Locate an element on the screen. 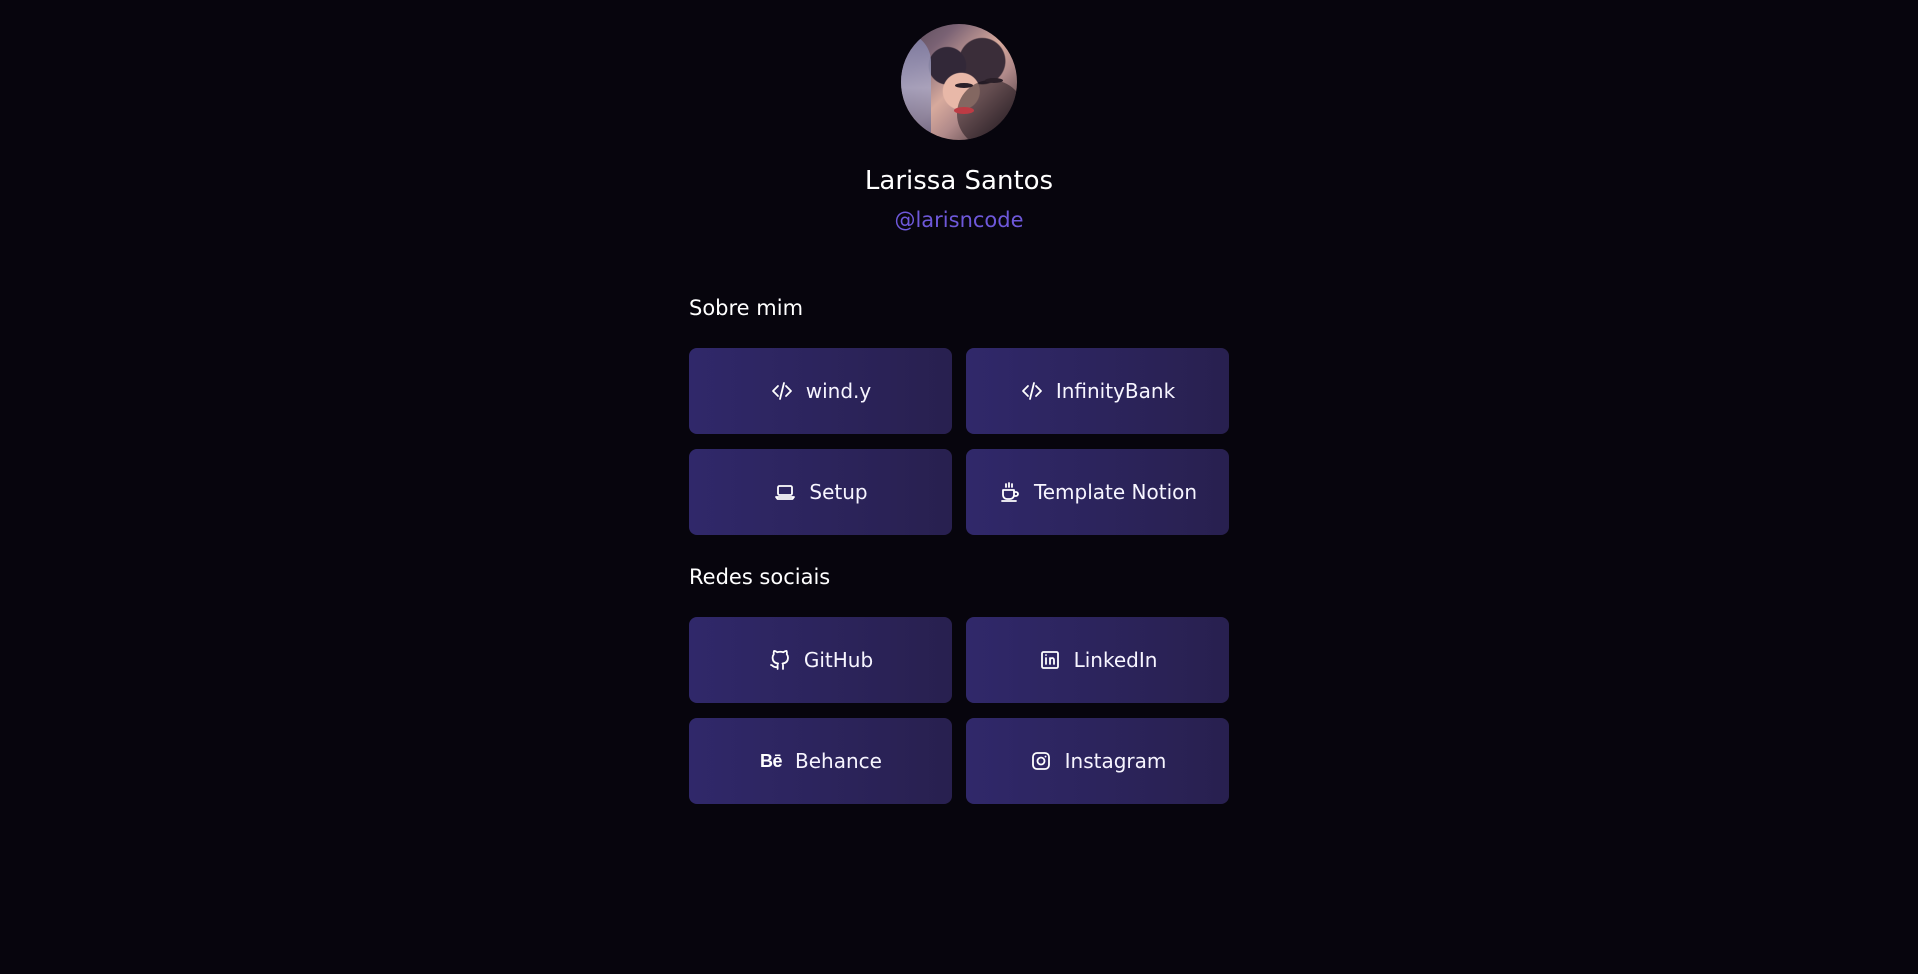 The height and width of the screenshot is (974, 1918). infinitybank-link-button: InfinityBank is located at coordinates (1097, 391).